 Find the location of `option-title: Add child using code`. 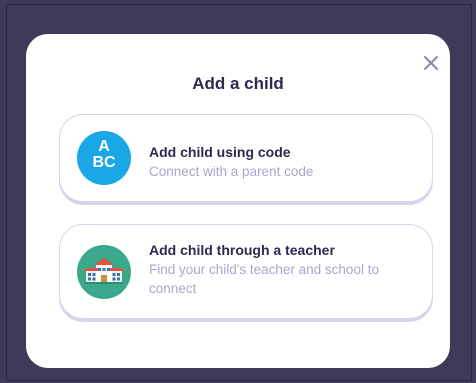

option-title: Add child using code is located at coordinates (220, 152).